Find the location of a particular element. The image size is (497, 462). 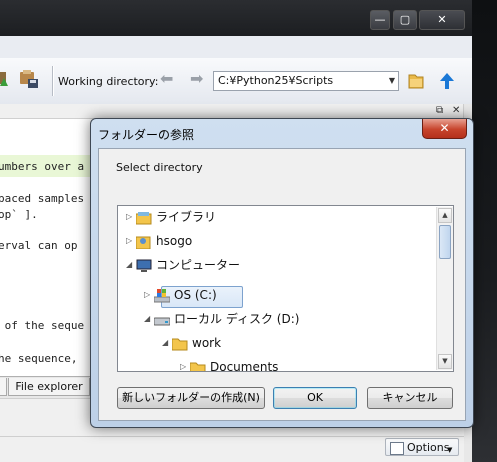

minimize-button: — is located at coordinates (380, 20).